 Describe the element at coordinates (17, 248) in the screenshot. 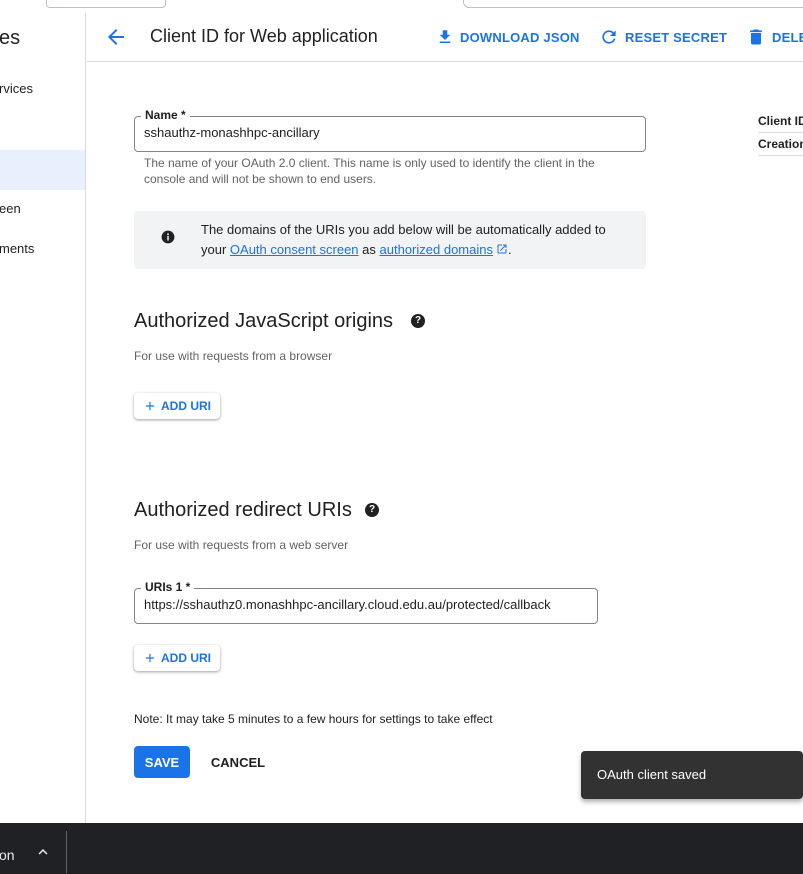

I see `sidebar-item-label: ments` at that location.